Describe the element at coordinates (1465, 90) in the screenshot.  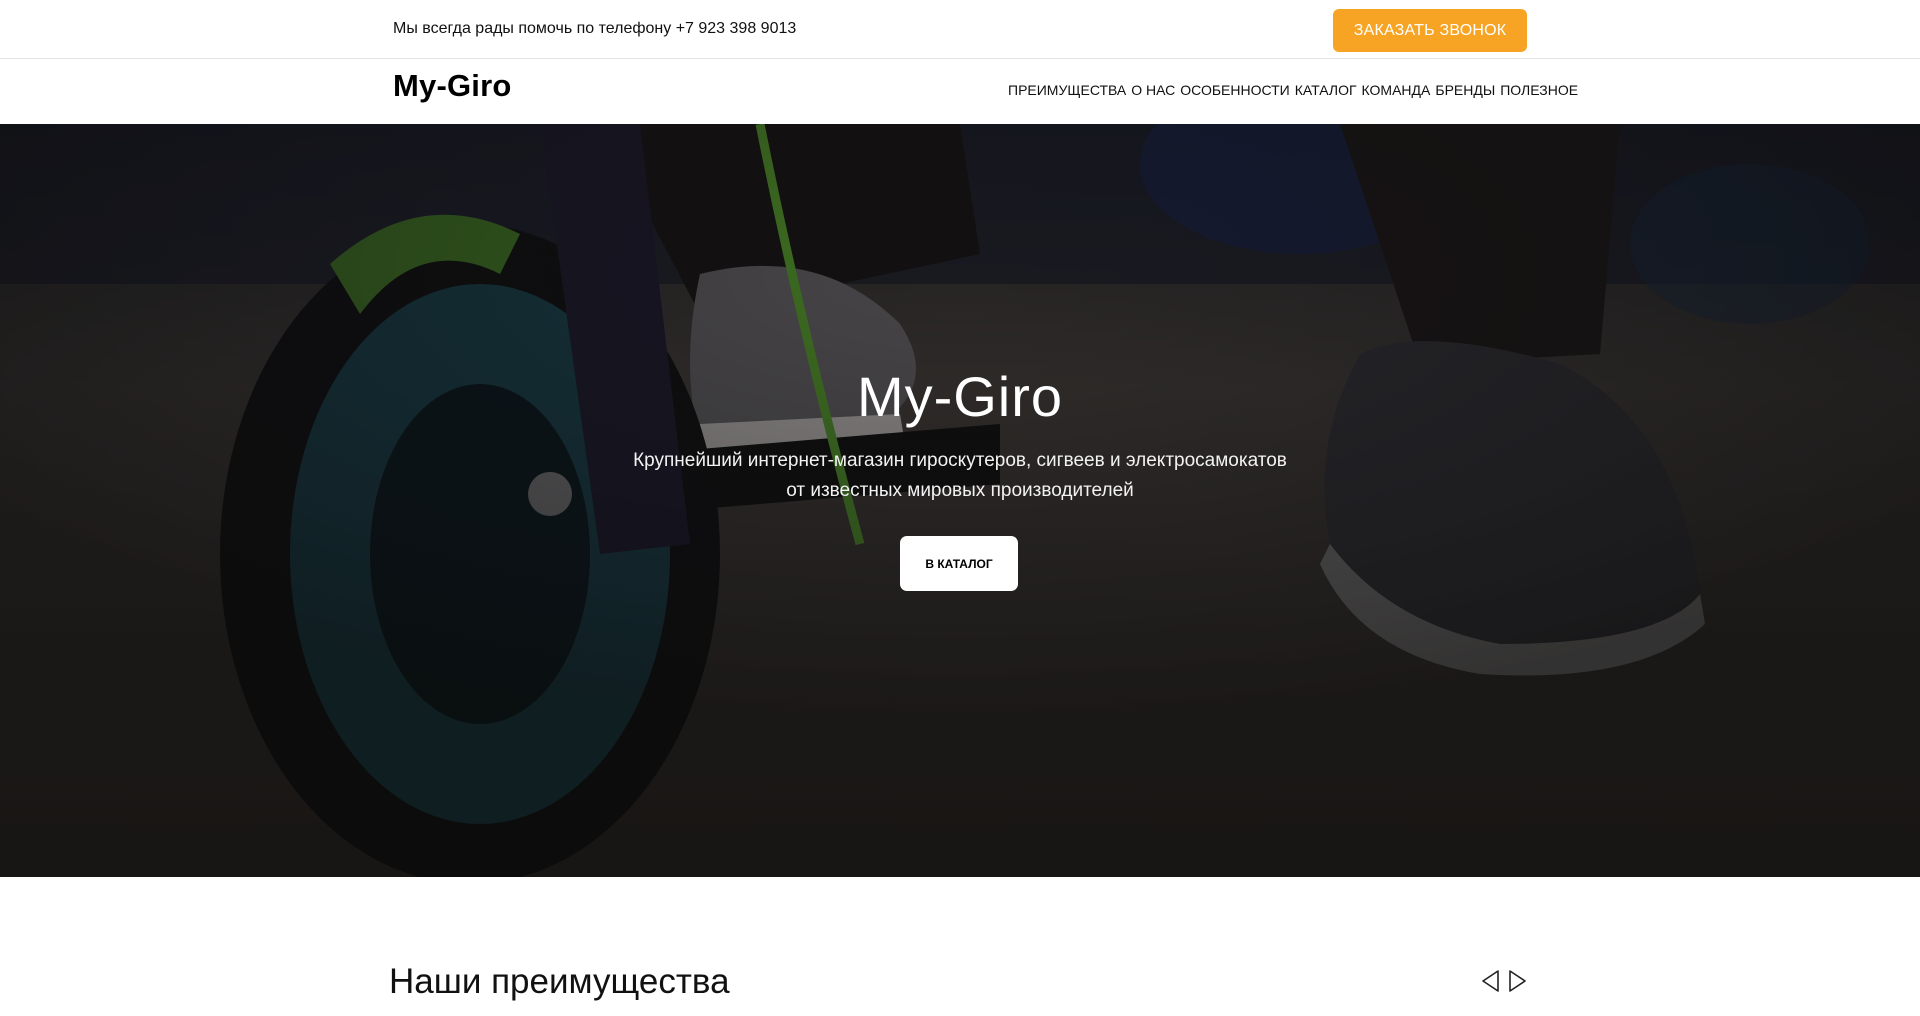
I see `nav-item-brands: БРЕНДЫ` at that location.